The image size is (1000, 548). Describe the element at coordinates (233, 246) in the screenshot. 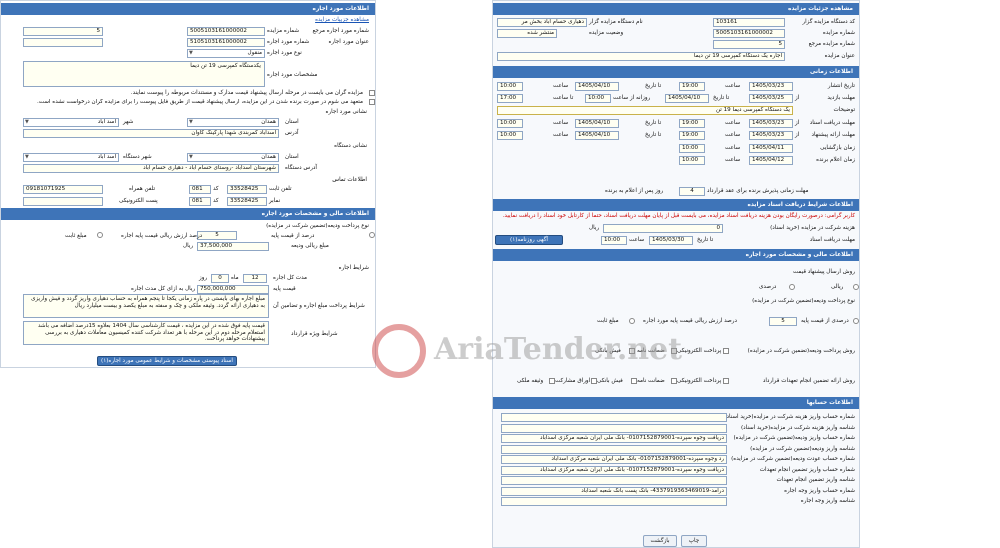

I see `deposit-amount-field: 37,500,000` at that location.